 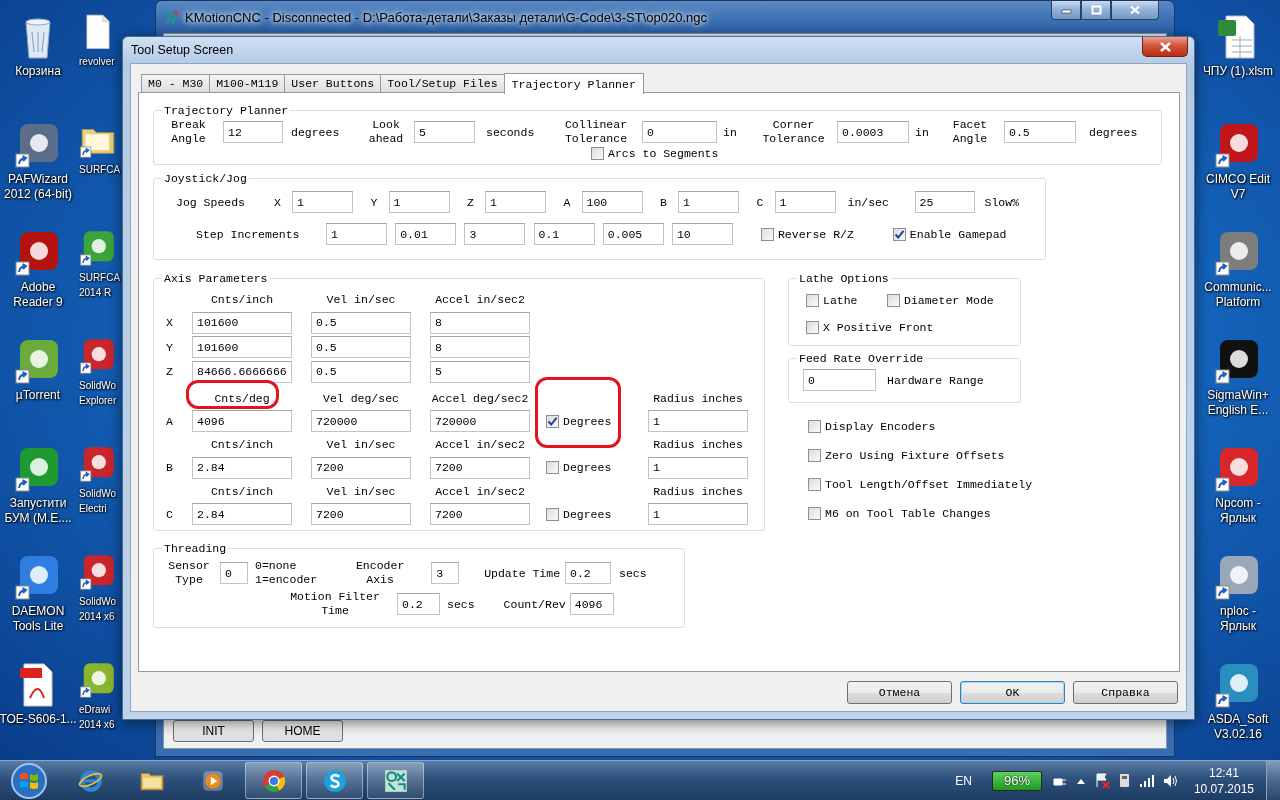 What do you see at coordinates (176, 83) in the screenshot?
I see `tab: M0 - M30` at bounding box center [176, 83].